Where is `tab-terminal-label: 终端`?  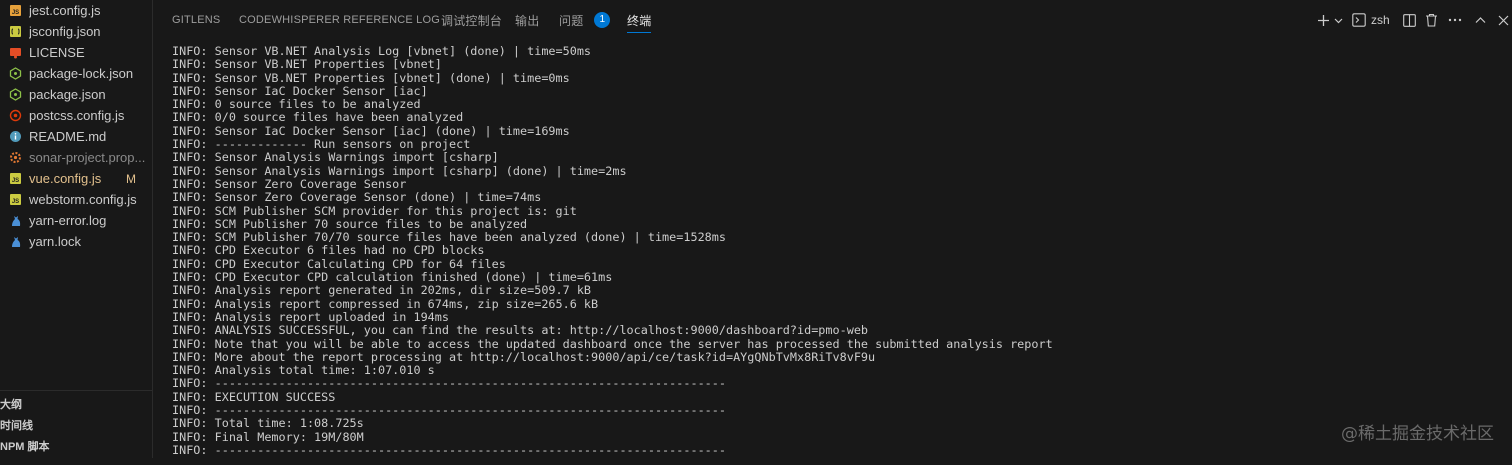
tab-terminal-label: 终端 is located at coordinates (639, 20).